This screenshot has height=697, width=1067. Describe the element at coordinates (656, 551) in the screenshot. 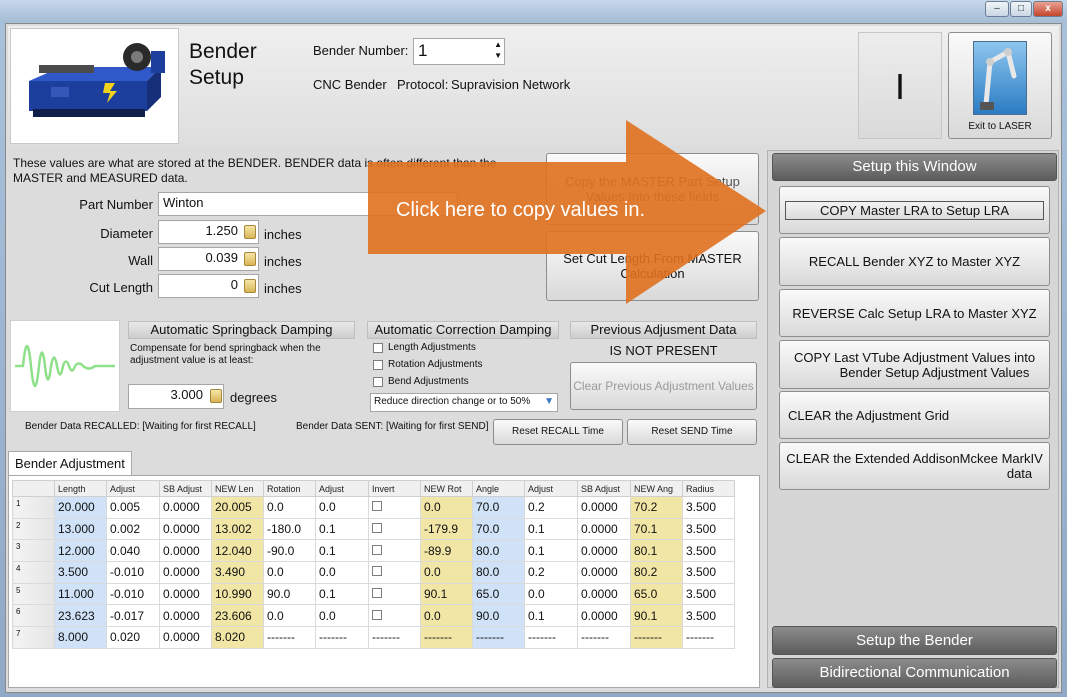

I see `table-cell: 80.1` at that location.